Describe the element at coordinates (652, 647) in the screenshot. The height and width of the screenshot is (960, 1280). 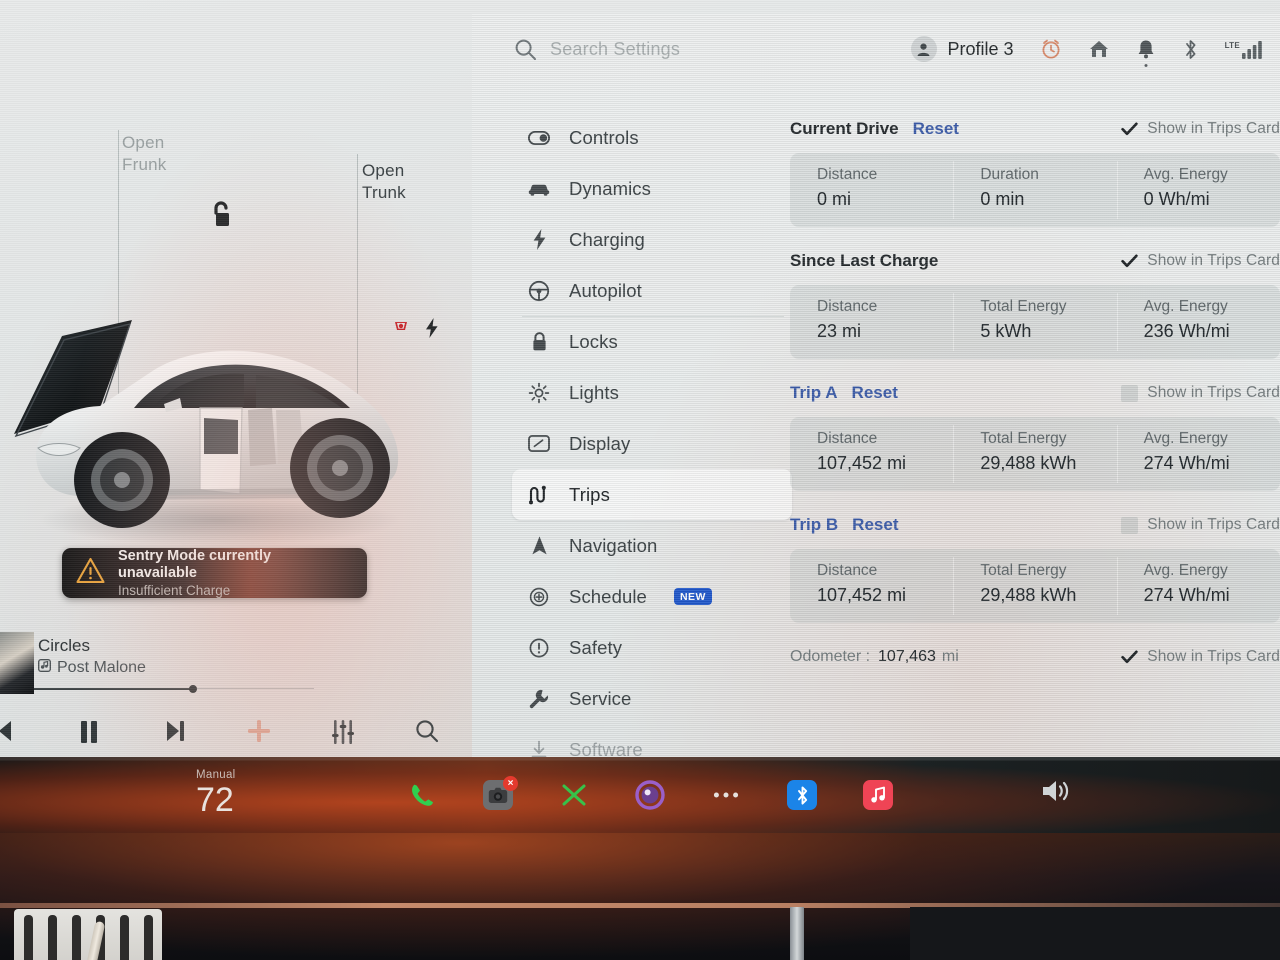
I see `sidebar-item-safety: Safety` at that location.